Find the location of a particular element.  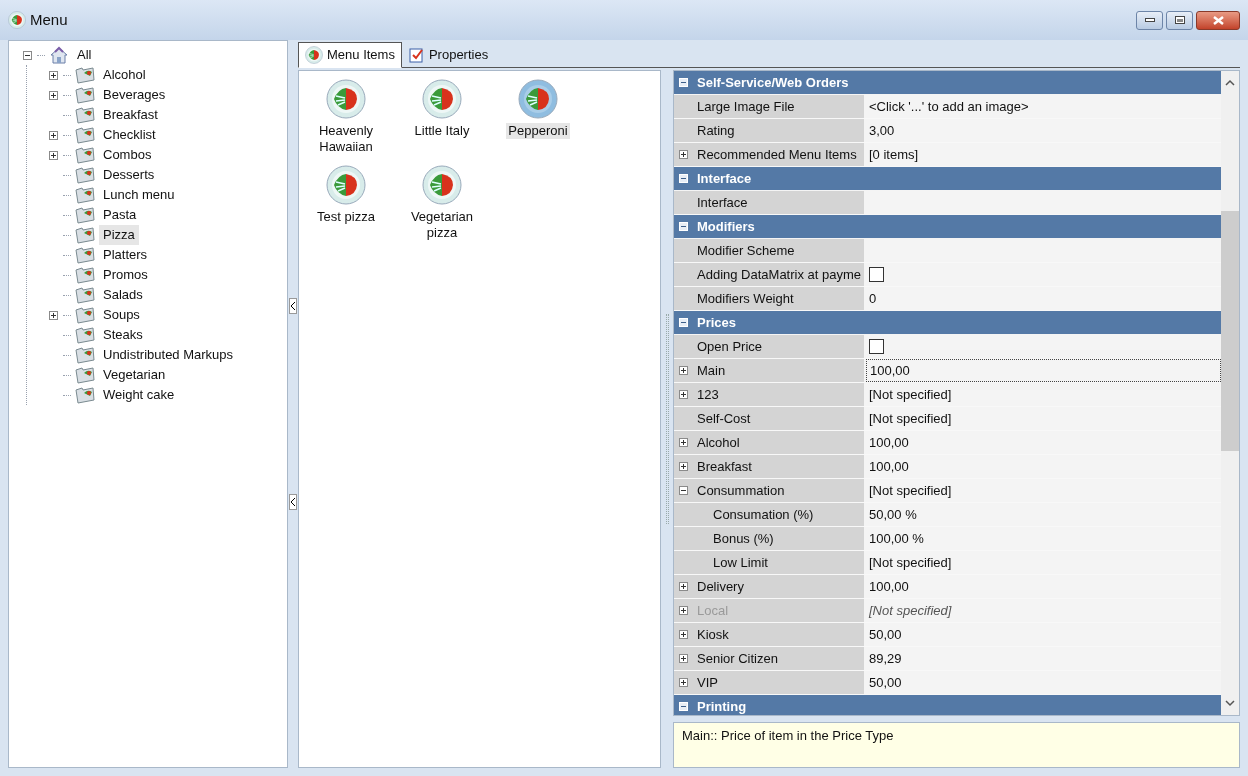

menu-item: Vegetarian pizza is located at coordinates (442, 225).